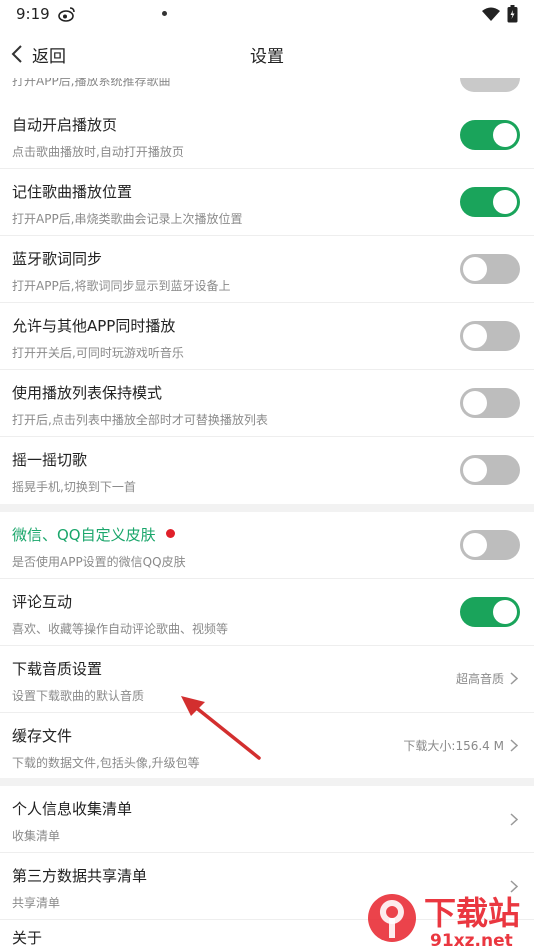  Describe the element at coordinates (98, 353) in the screenshot. I see `setting-subtitle: 打开开关后,可同时玩游戏听音乐` at that location.